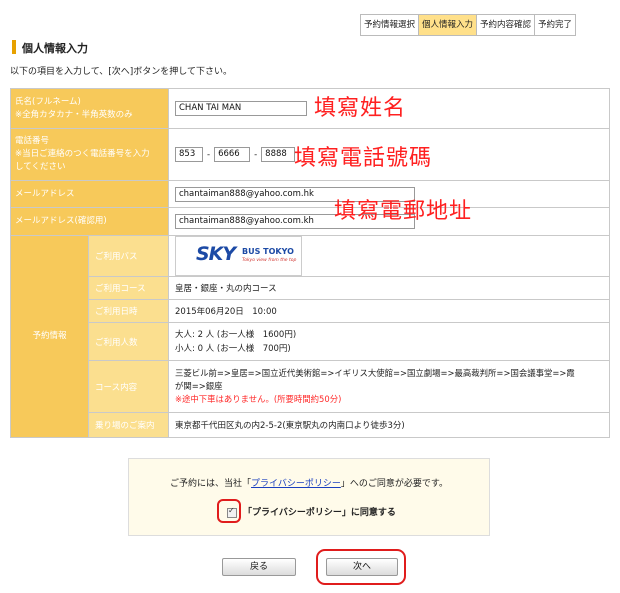  What do you see at coordinates (238, 256) in the screenshot?
I see `skybus-logo: SKY BUS TOKYO Tokyo view from the top` at bounding box center [238, 256].